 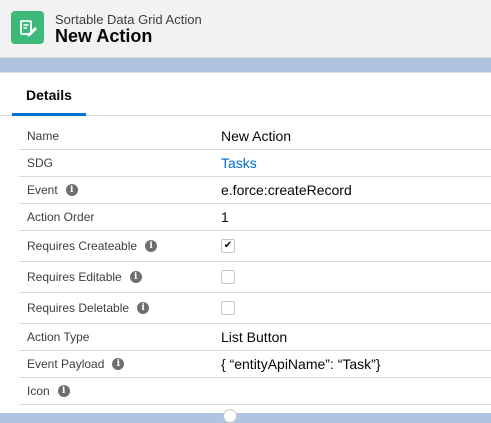 I want to click on field-value-action-order: 1, so click(x=225, y=217).